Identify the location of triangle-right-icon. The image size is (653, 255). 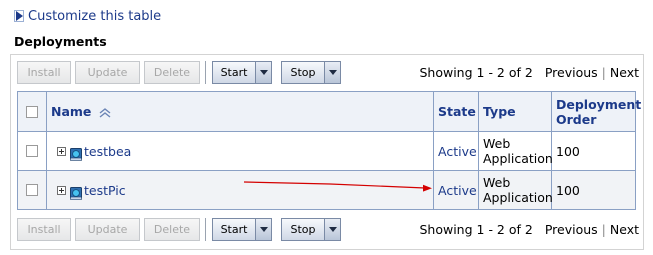
(19, 16).